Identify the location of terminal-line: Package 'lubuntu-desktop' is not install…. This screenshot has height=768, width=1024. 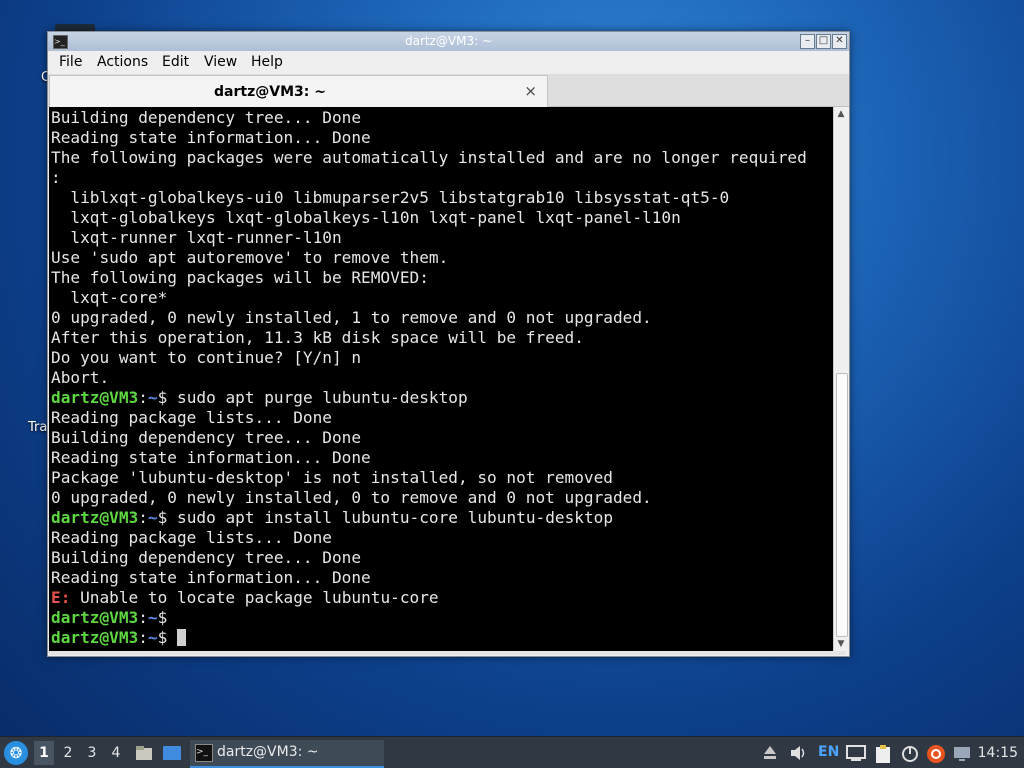
(332, 477).